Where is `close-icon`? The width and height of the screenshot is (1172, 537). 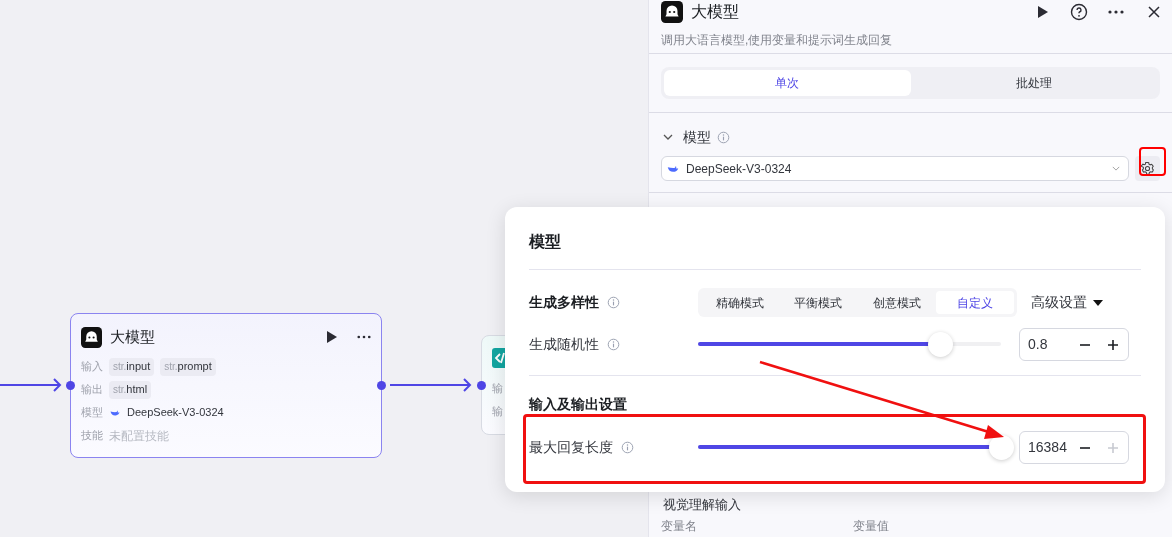
close-icon is located at coordinates (1154, 12).